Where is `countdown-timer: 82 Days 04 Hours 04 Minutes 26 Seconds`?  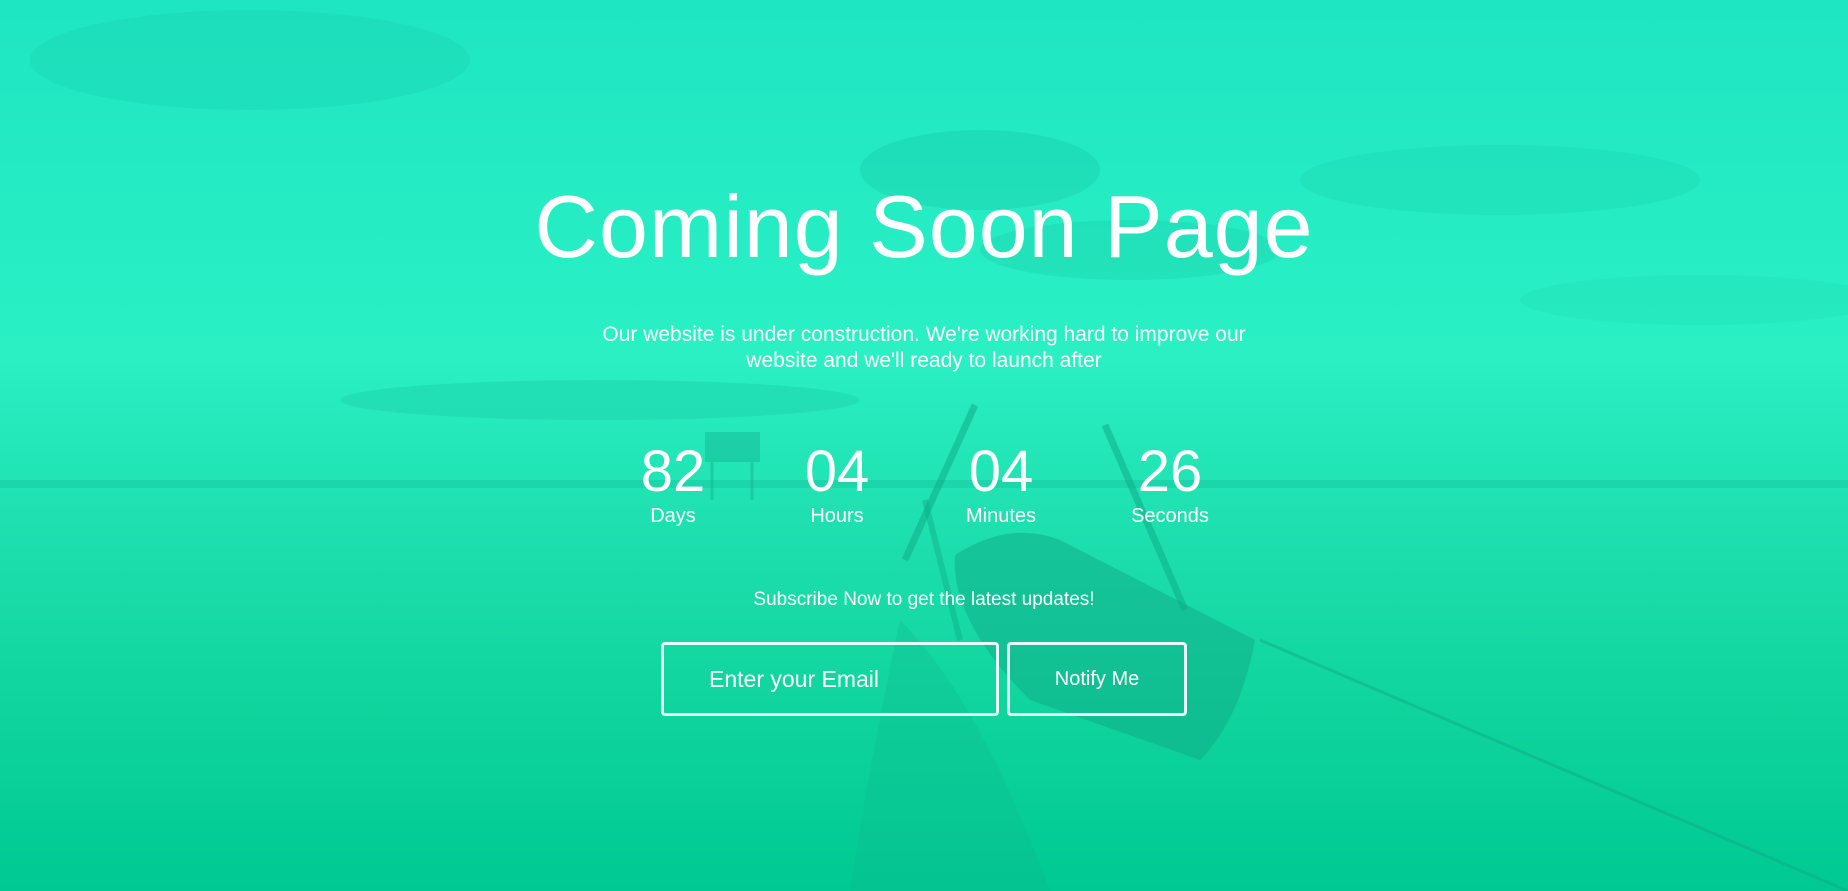 countdown-timer: 82 Days 04 Hours 04 Minutes 26 Seconds is located at coordinates (924, 490).